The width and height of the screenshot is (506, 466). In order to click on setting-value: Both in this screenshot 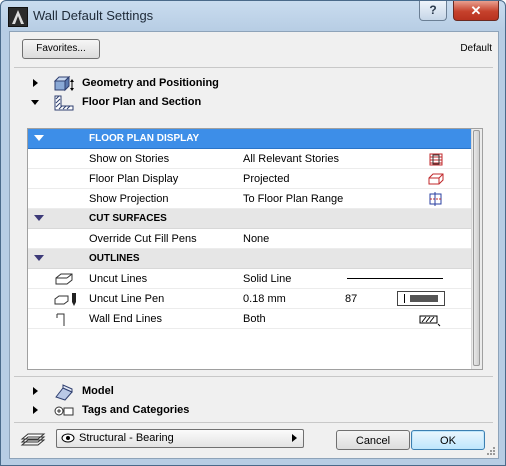, I will do `click(254, 319)`.